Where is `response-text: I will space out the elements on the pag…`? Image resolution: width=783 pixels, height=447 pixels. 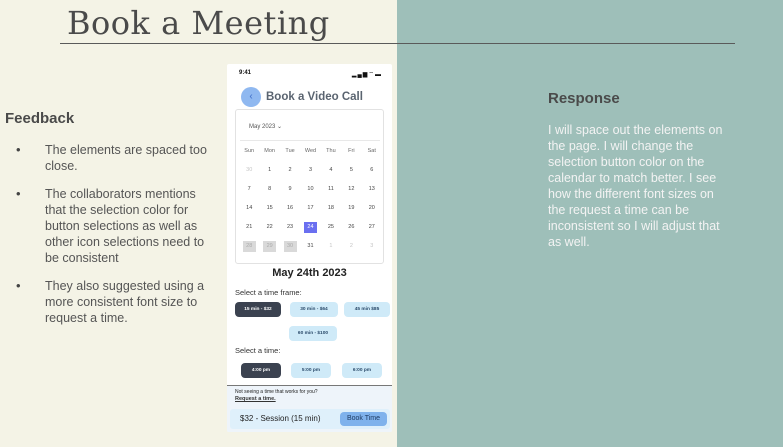 response-text: I will space out the elements on the pag… is located at coordinates (635, 186).